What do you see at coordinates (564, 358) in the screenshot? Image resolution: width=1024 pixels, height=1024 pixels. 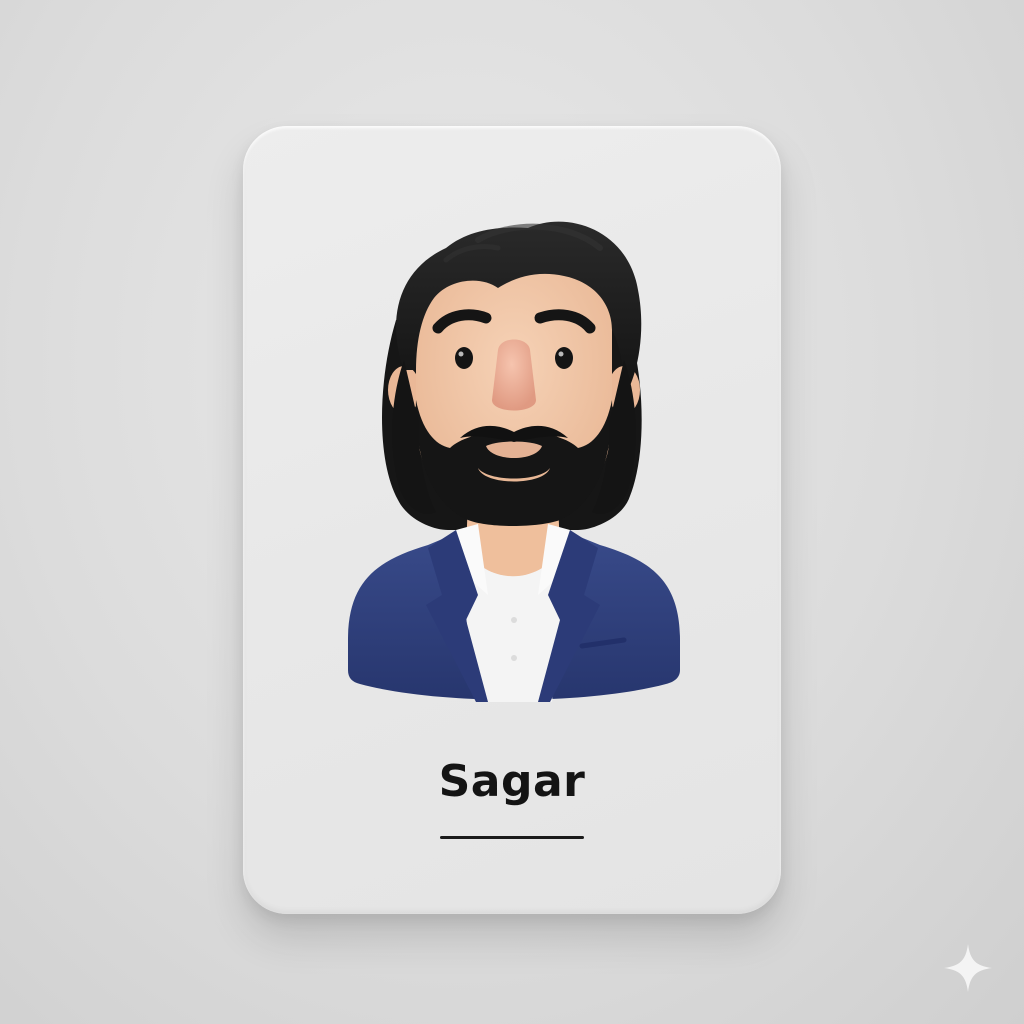 I see `eye-right` at bounding box center [564, 358].